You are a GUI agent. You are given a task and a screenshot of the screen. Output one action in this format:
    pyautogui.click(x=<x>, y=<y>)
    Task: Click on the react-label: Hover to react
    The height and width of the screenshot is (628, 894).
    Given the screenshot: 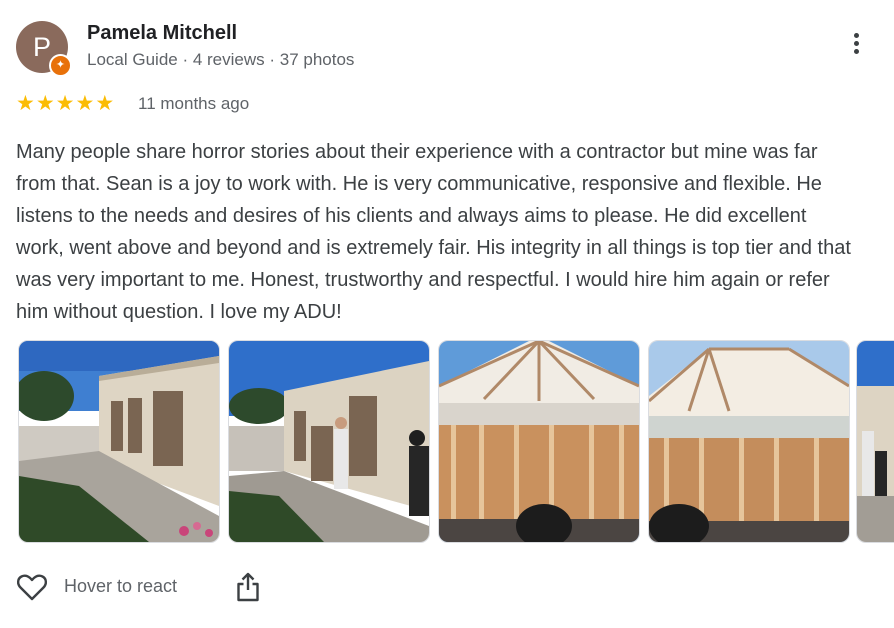 What is the action you would take?
    pyautogui.click(x=120, y=586)
    